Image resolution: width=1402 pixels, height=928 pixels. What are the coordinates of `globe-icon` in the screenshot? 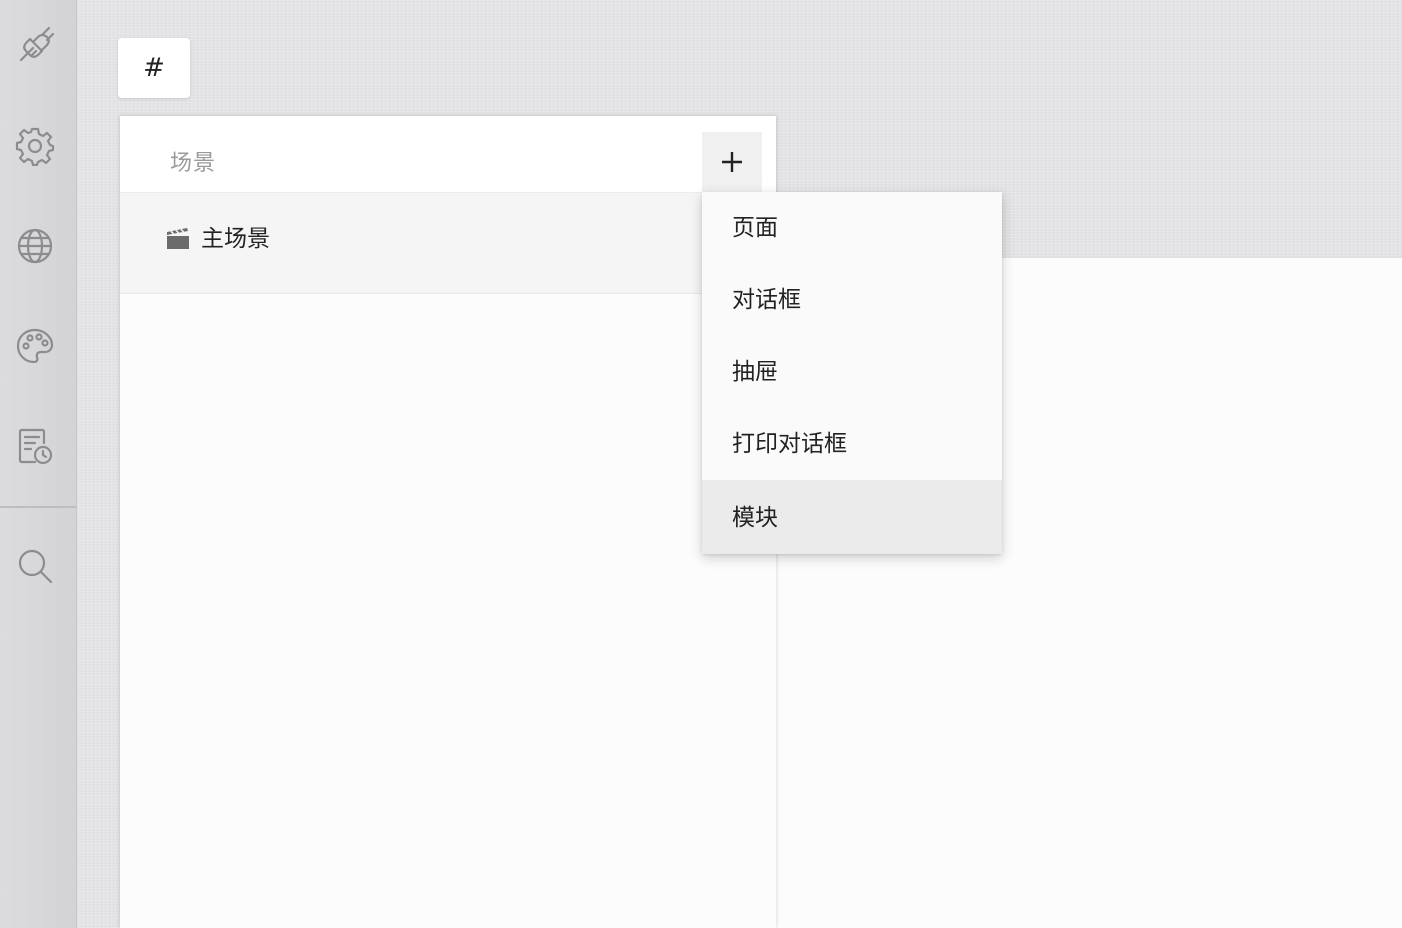 It's located at (35, 246).